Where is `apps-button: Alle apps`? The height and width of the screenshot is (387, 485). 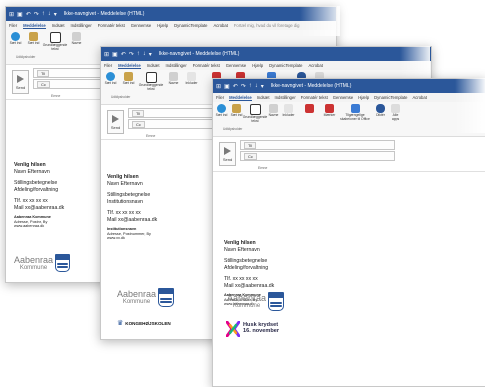
apps-button: Alle apps is located at coordinates (395, 112).